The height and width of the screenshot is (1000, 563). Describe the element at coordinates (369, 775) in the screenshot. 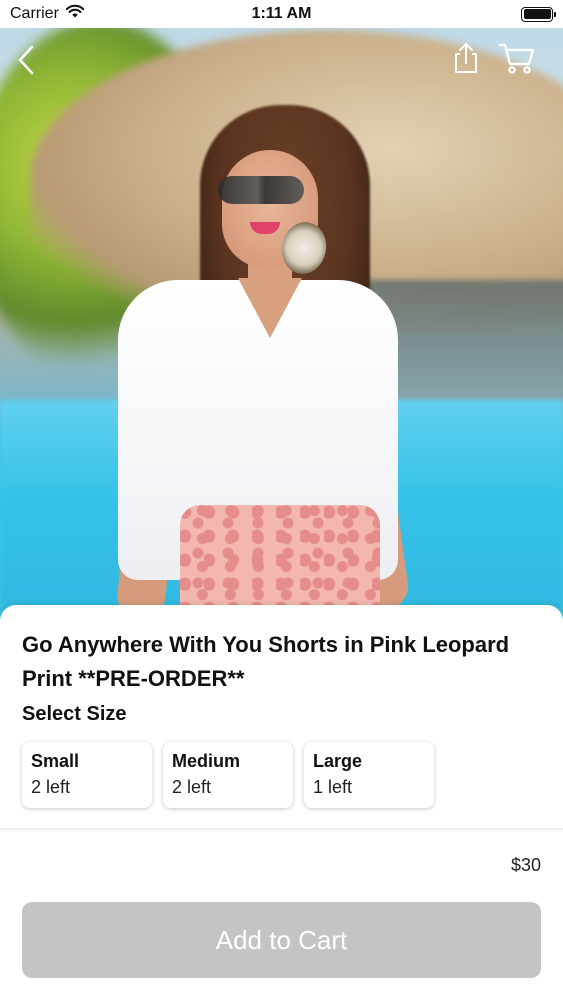

I see `size-option-large: Large 1 left` at that location.